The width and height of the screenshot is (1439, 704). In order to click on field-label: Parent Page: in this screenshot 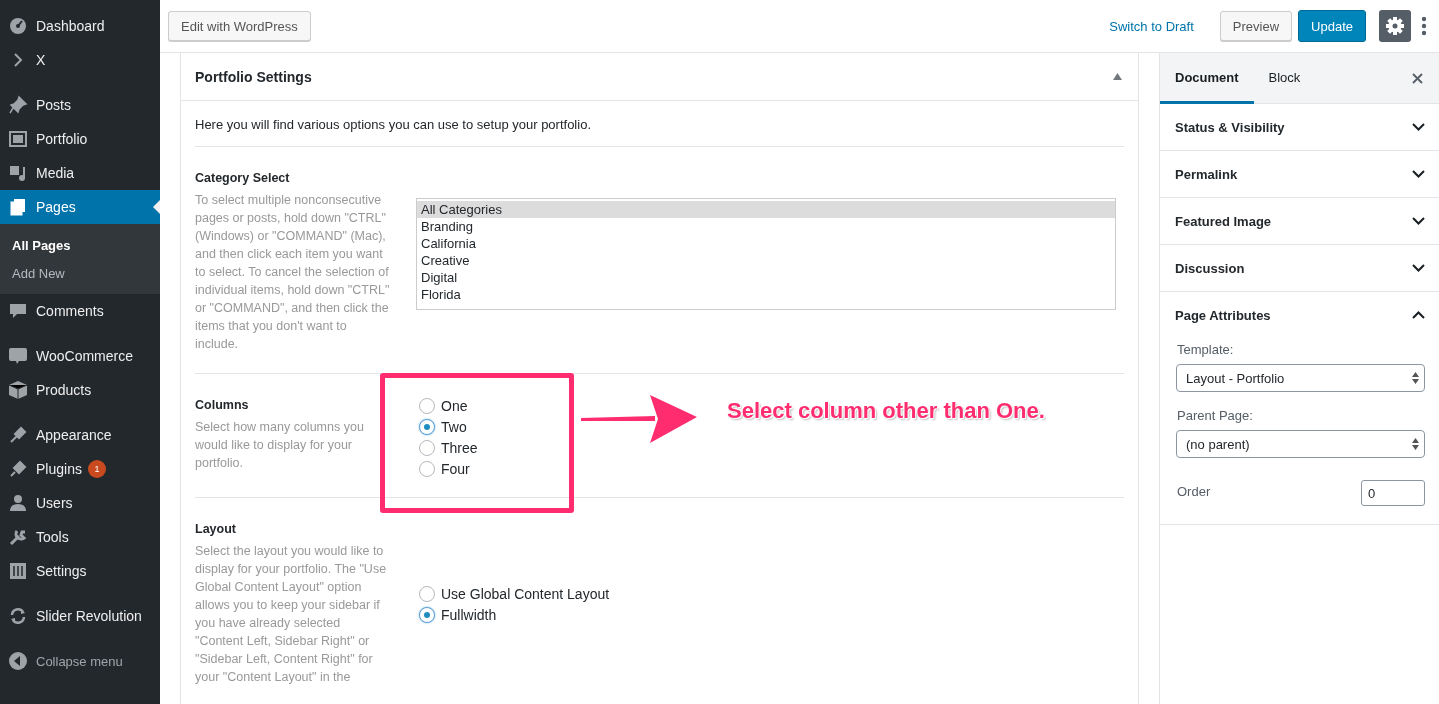, I will do `click(1215, 415)`.